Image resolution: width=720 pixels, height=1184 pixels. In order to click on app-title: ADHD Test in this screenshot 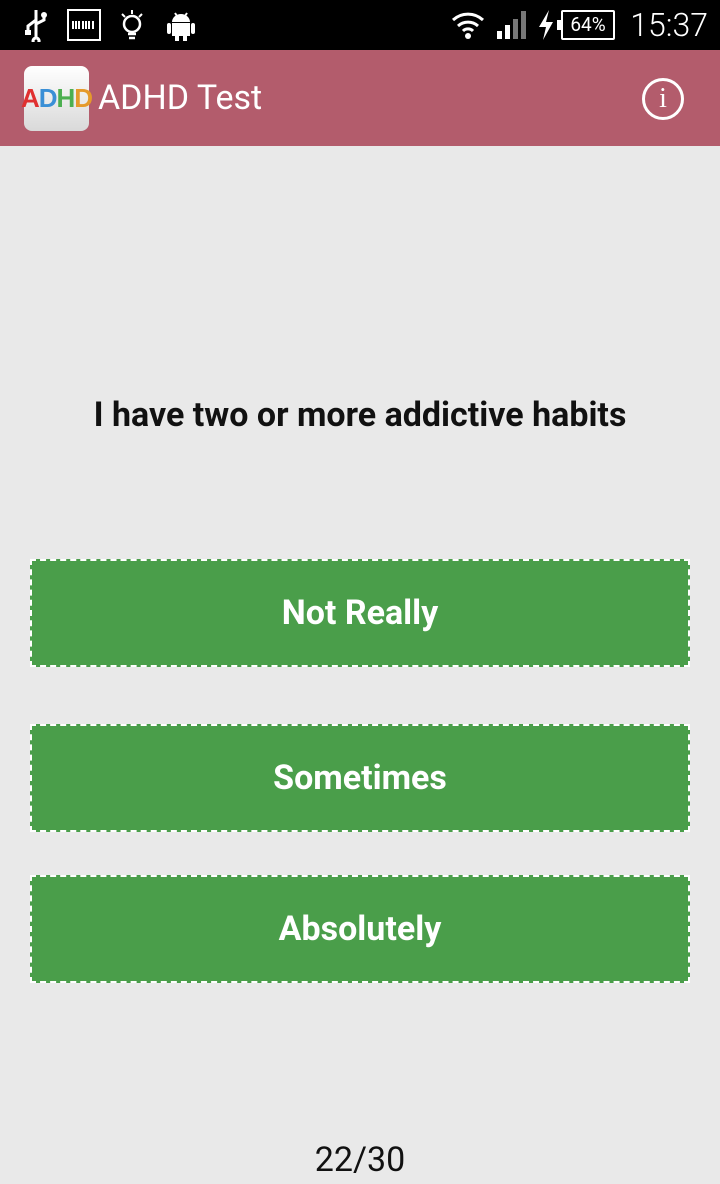, I will do `click(180, 98)`.